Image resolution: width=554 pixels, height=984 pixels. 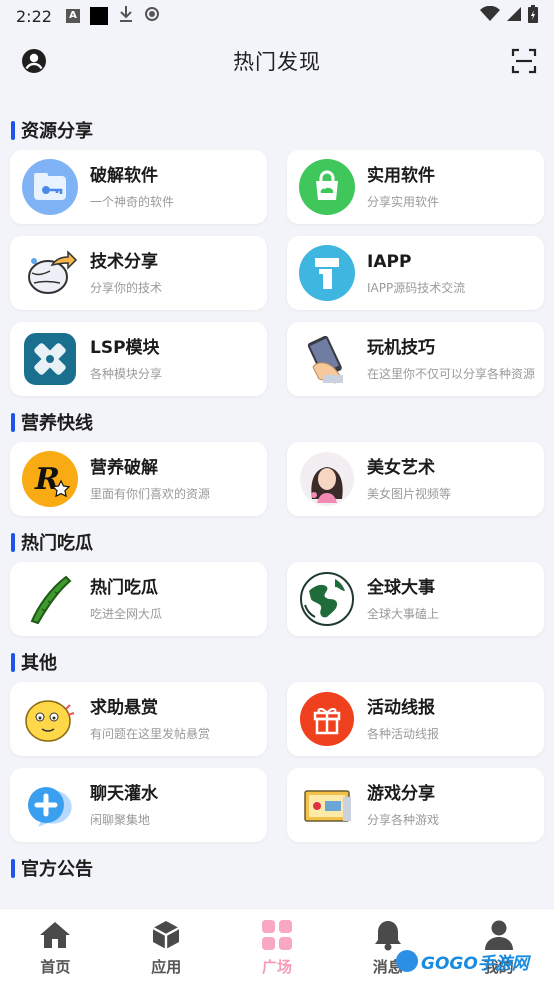 What do you see at coordinates (152, 16) in the screenshot?
I see `record-icon` at bounding box center [152, 16].